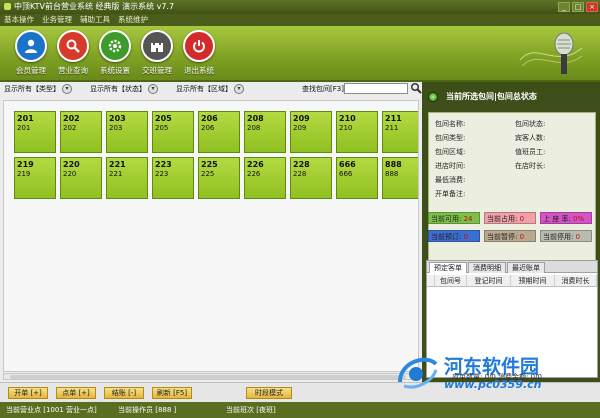 This screenshot has height=418, width=600. I want to click on room-number: 221, so click(117, 164).